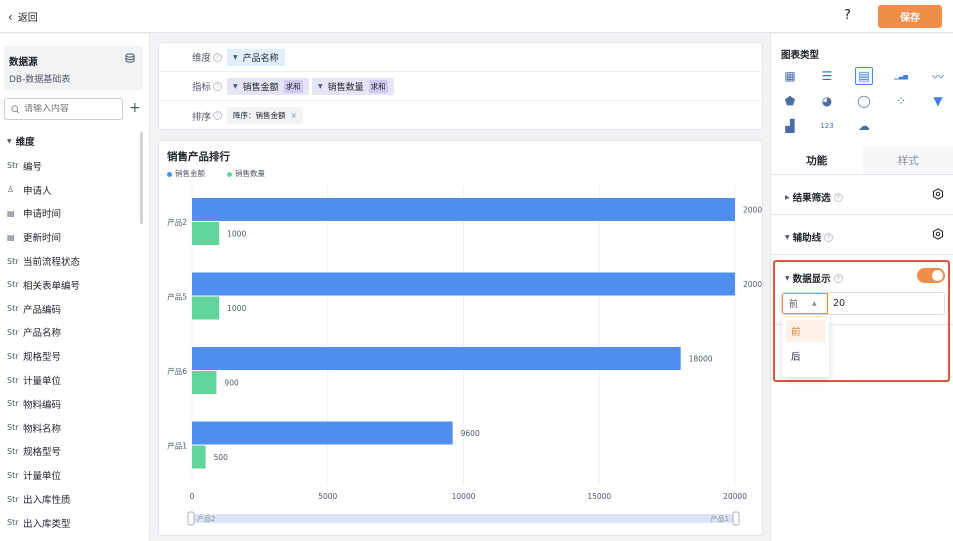 Image resolution: width=953 pixels, height=541 pixels. Describe the element at coordinates (216, 173) in the screenshot. I see `chart-legend: 销售金额 销售数量` at that location.